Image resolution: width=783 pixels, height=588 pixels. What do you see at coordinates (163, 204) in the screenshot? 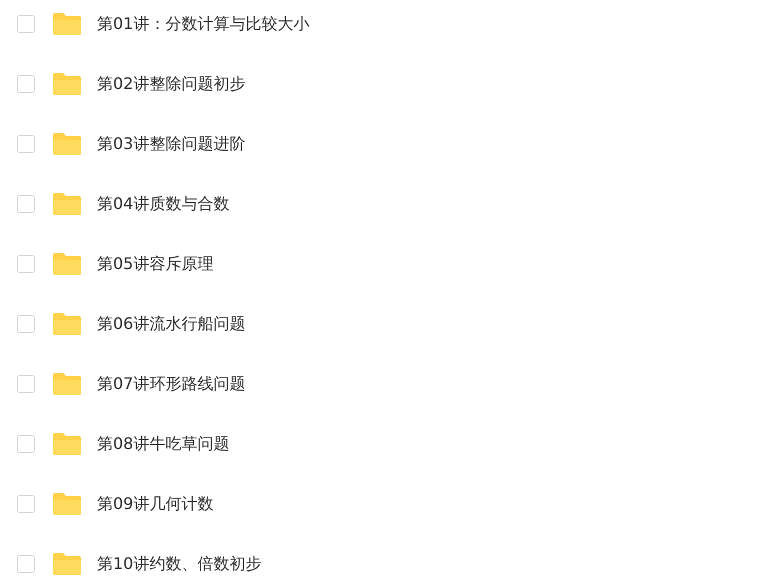
I see `folder-name: 第04讲质数与合数` at bounding box center [163, 204].